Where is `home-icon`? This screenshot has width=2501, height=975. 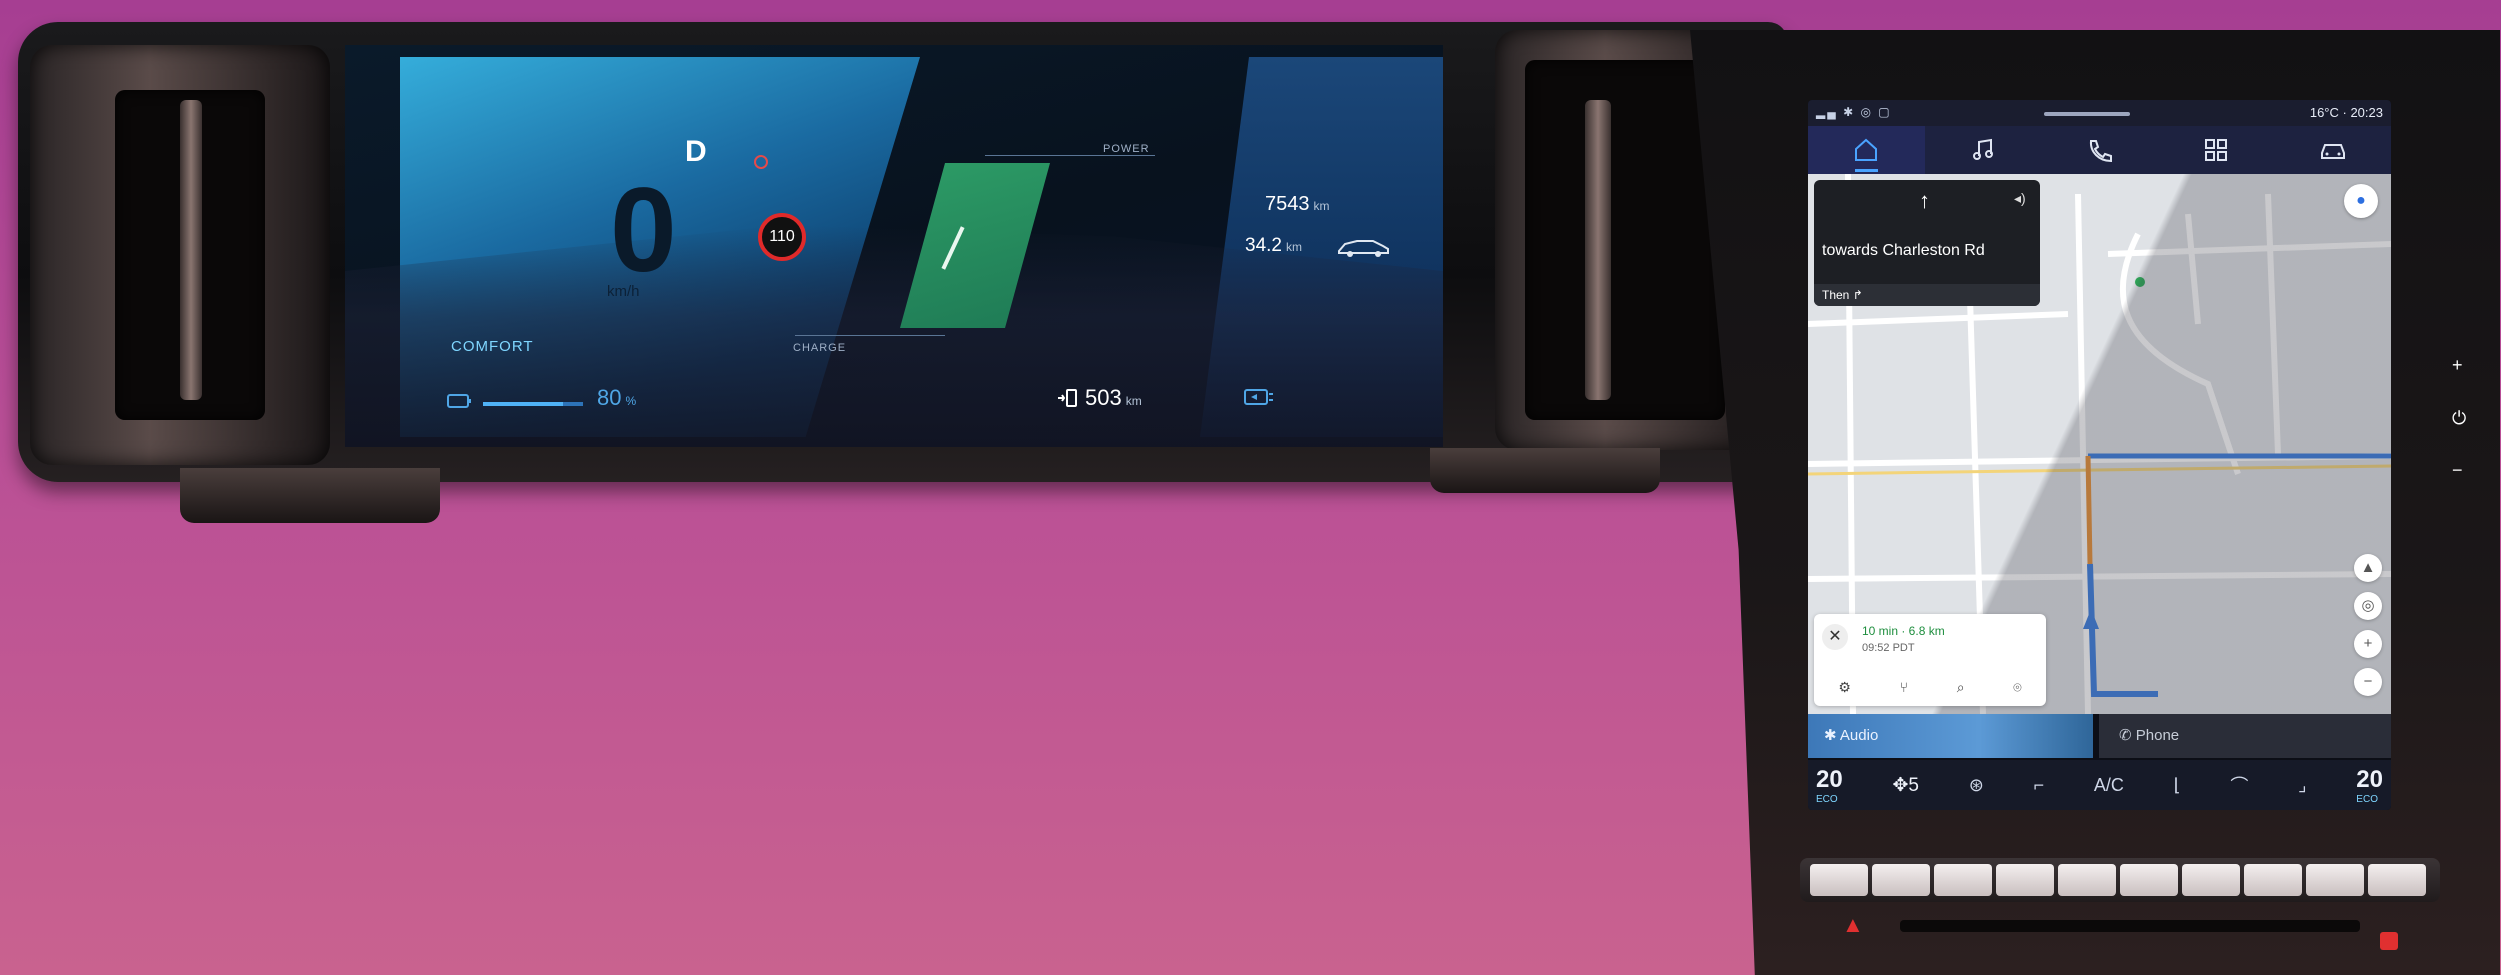
home-icon is located at coordinates (1866, 149).